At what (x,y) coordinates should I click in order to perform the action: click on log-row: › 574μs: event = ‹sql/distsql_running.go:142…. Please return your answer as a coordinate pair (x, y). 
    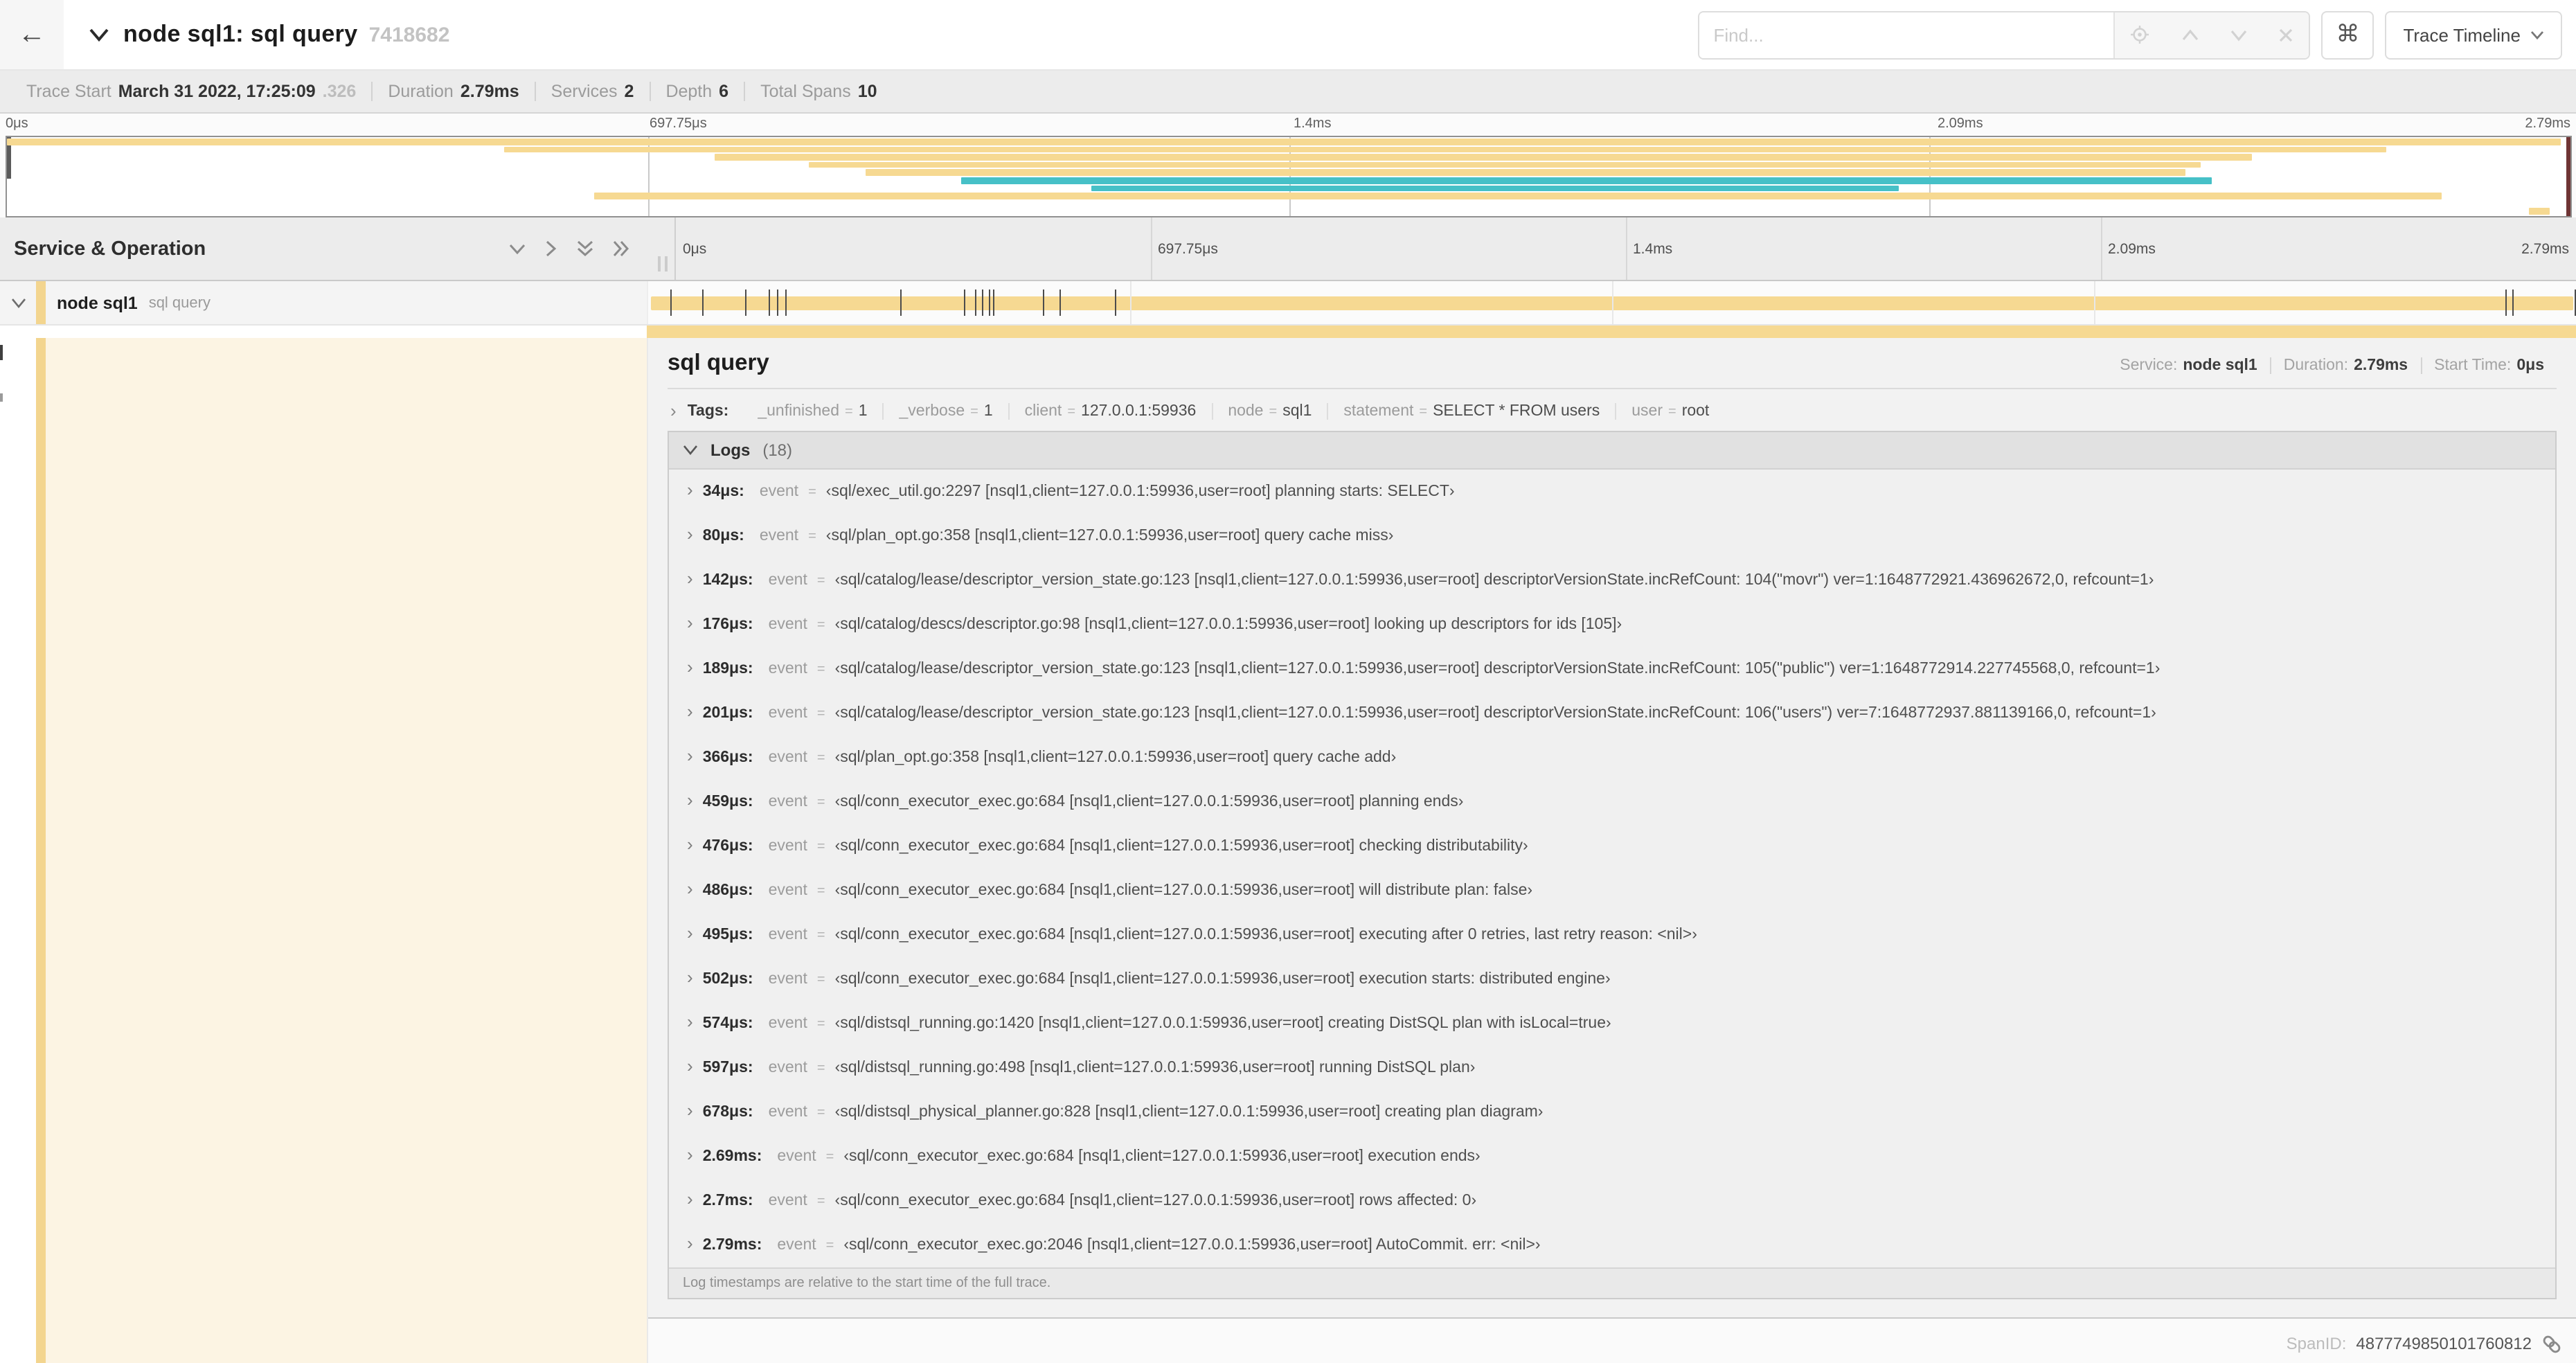
    Looking at the image, I should click on (1612, 1024).